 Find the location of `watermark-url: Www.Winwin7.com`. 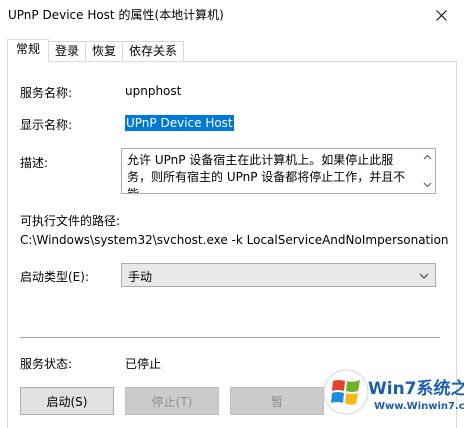

watermark-url: Www.Winwin7.com is located at coordinates (419, 406).